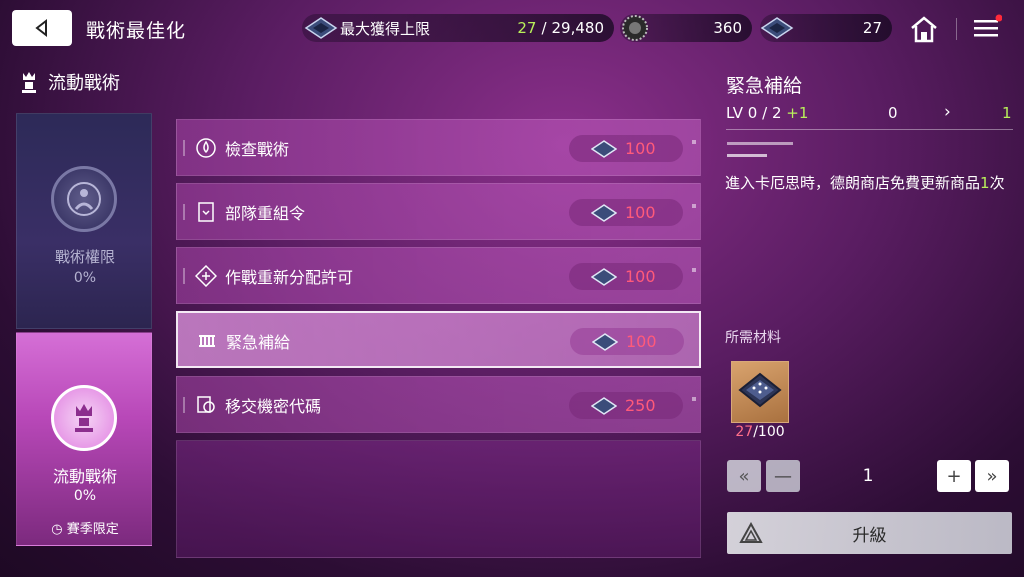 Image resolution: width=1024 pixels, height=577 pixels. Describe the element at coordinates (853, 183) in the screenshot. I see `desc-text: 進入卡厄思時，德朗商店免費更新商品` at that location.